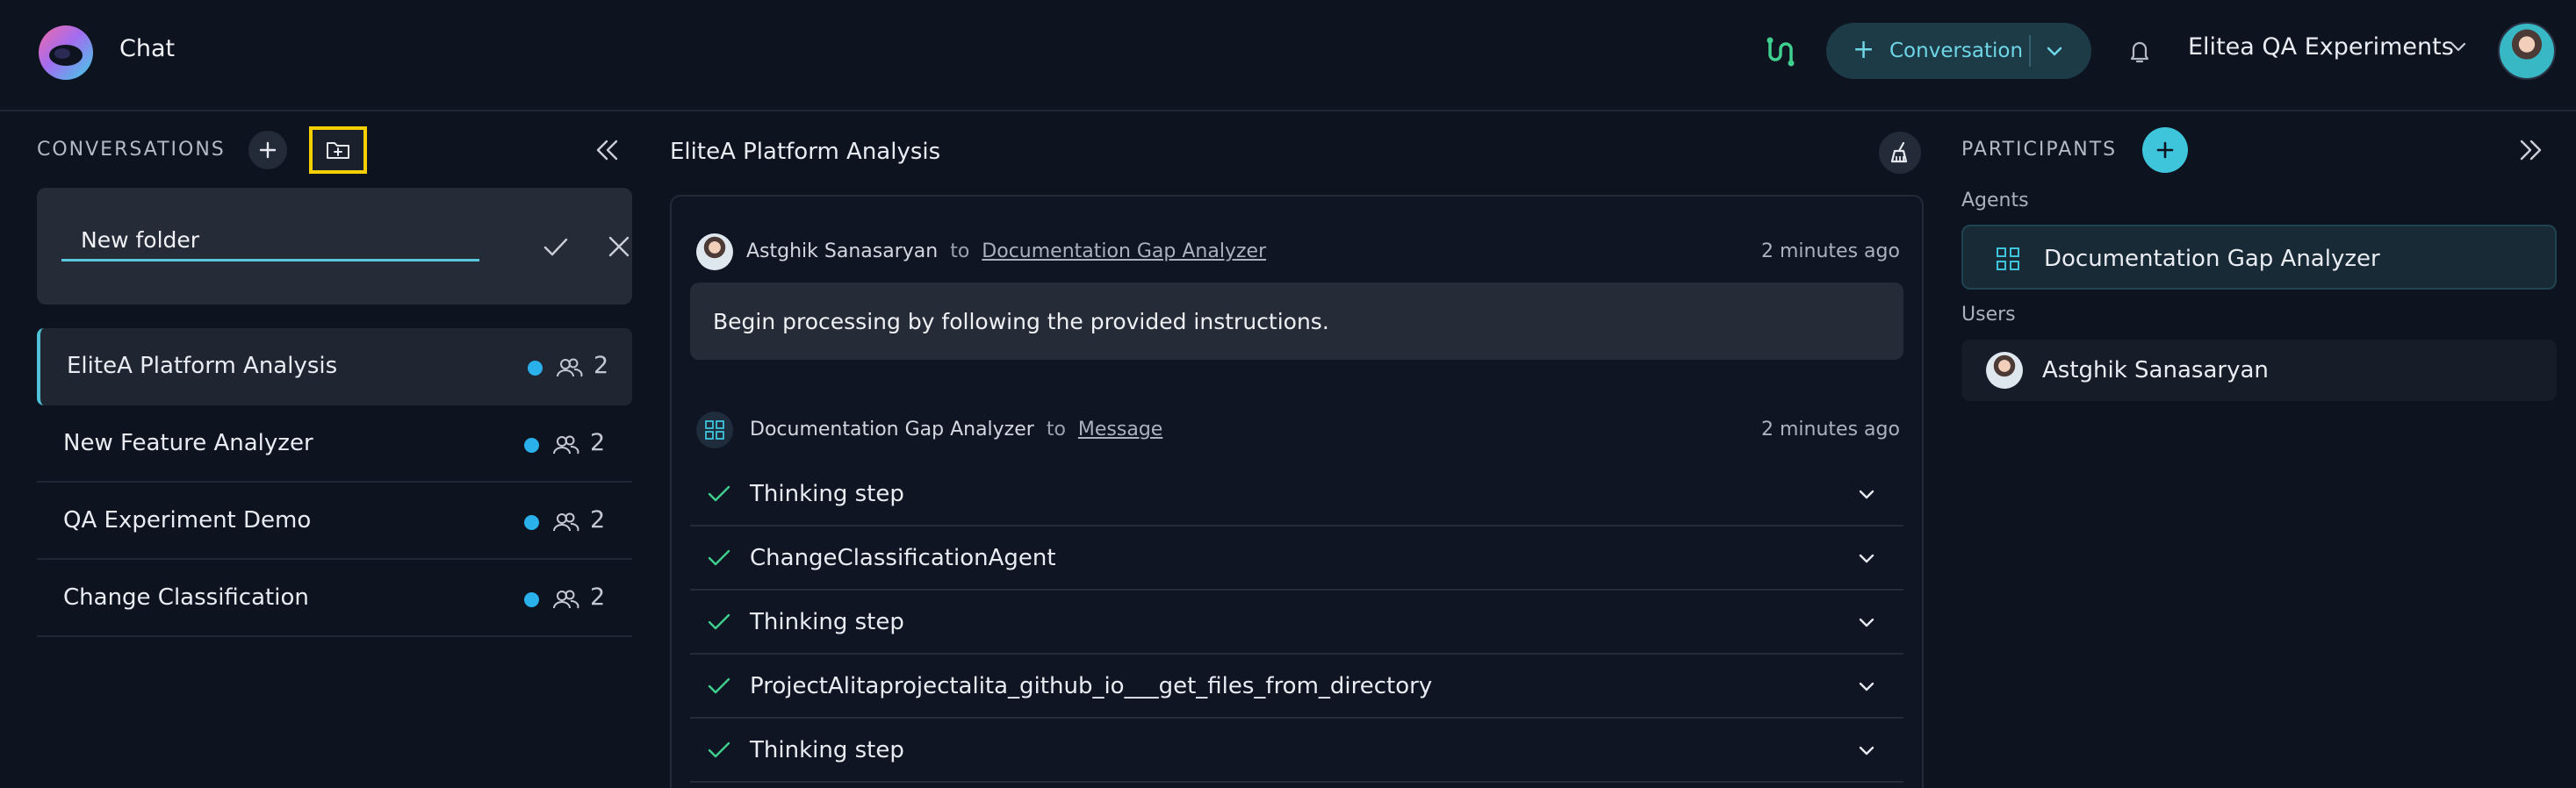 This screenshot has width=2576, height=788. What do you see at coordinates (1988, 315) in the screenshot?
I see `users-section-label: Users` at bounding box center [1988, 315].